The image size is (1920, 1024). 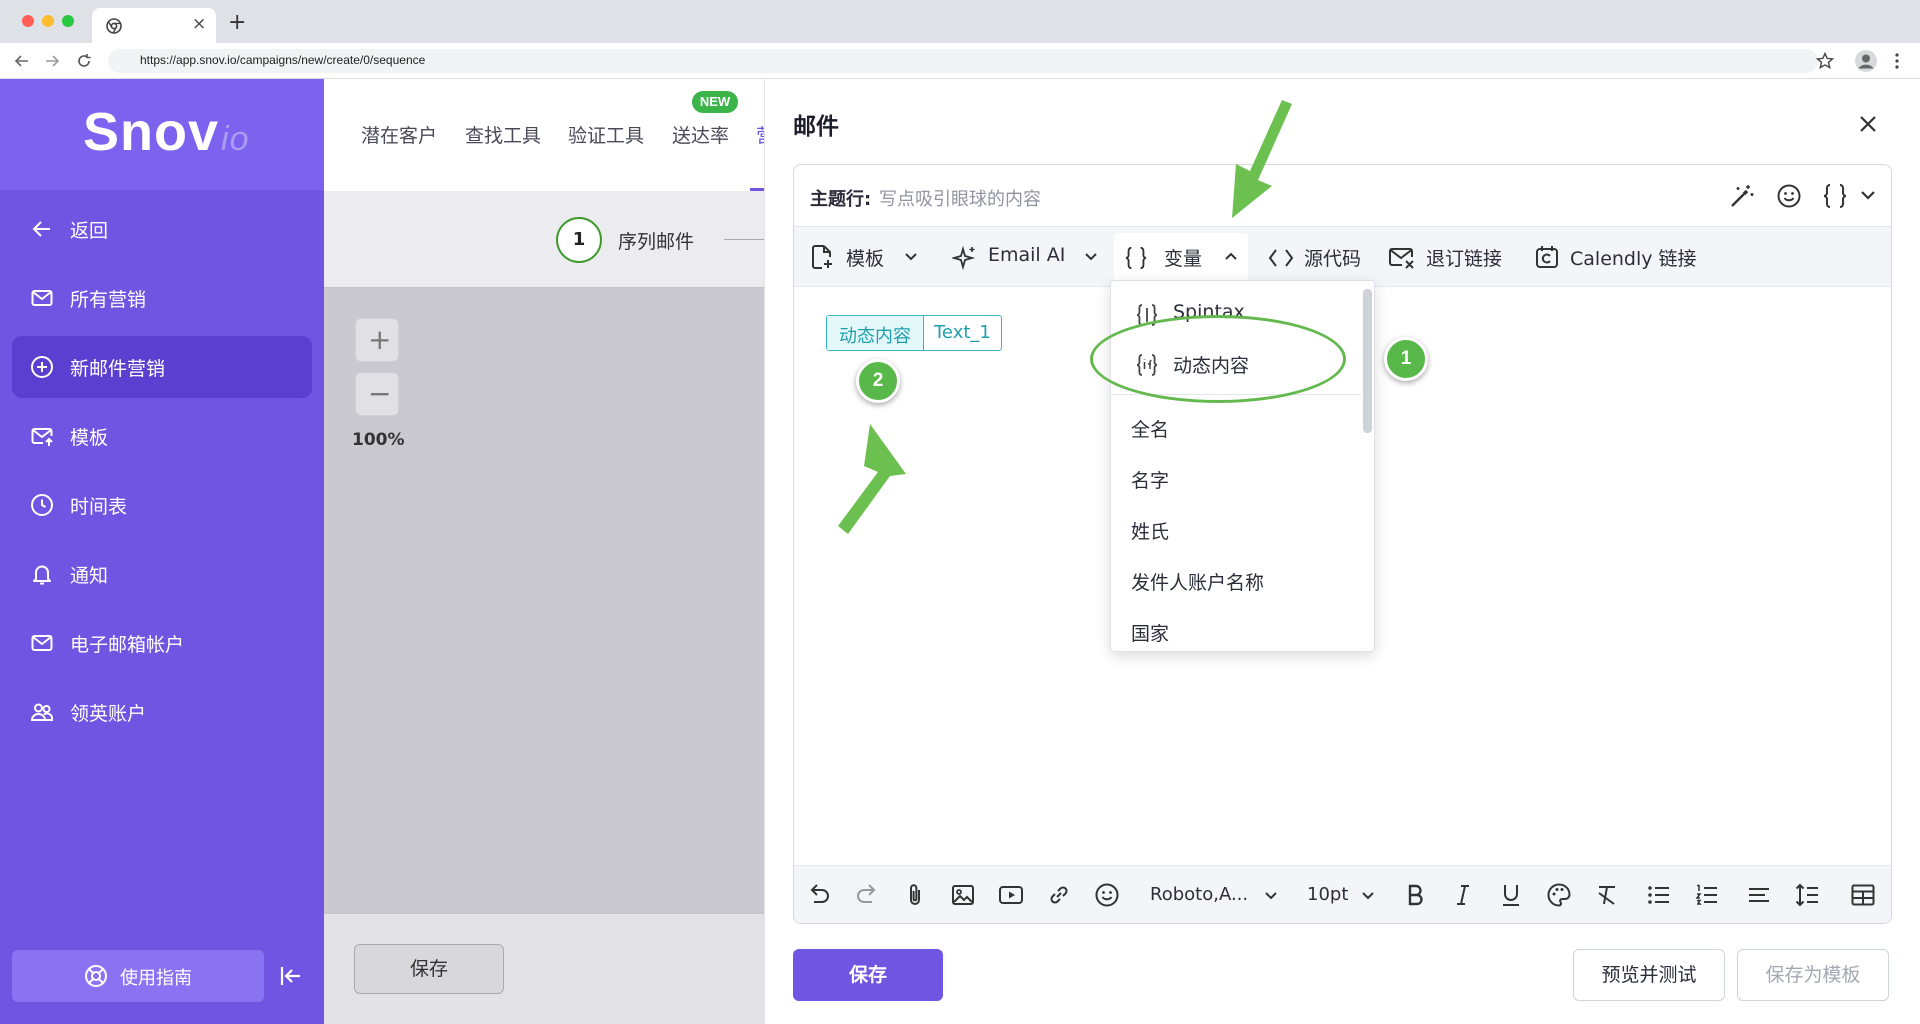 What do you see at coordinates (1807, 895) in the screenshot?
I see `line-height-icon` at bounding box center [1807, 895].